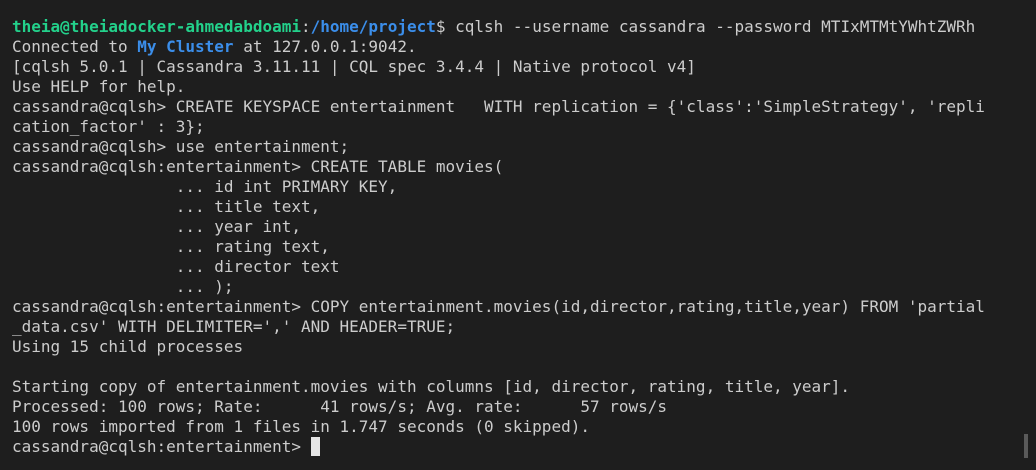  Describe the element at coordinates (128, 346) in the screenshot. I see `terminal-line-child-processes: Using 15 child processes` at that location.